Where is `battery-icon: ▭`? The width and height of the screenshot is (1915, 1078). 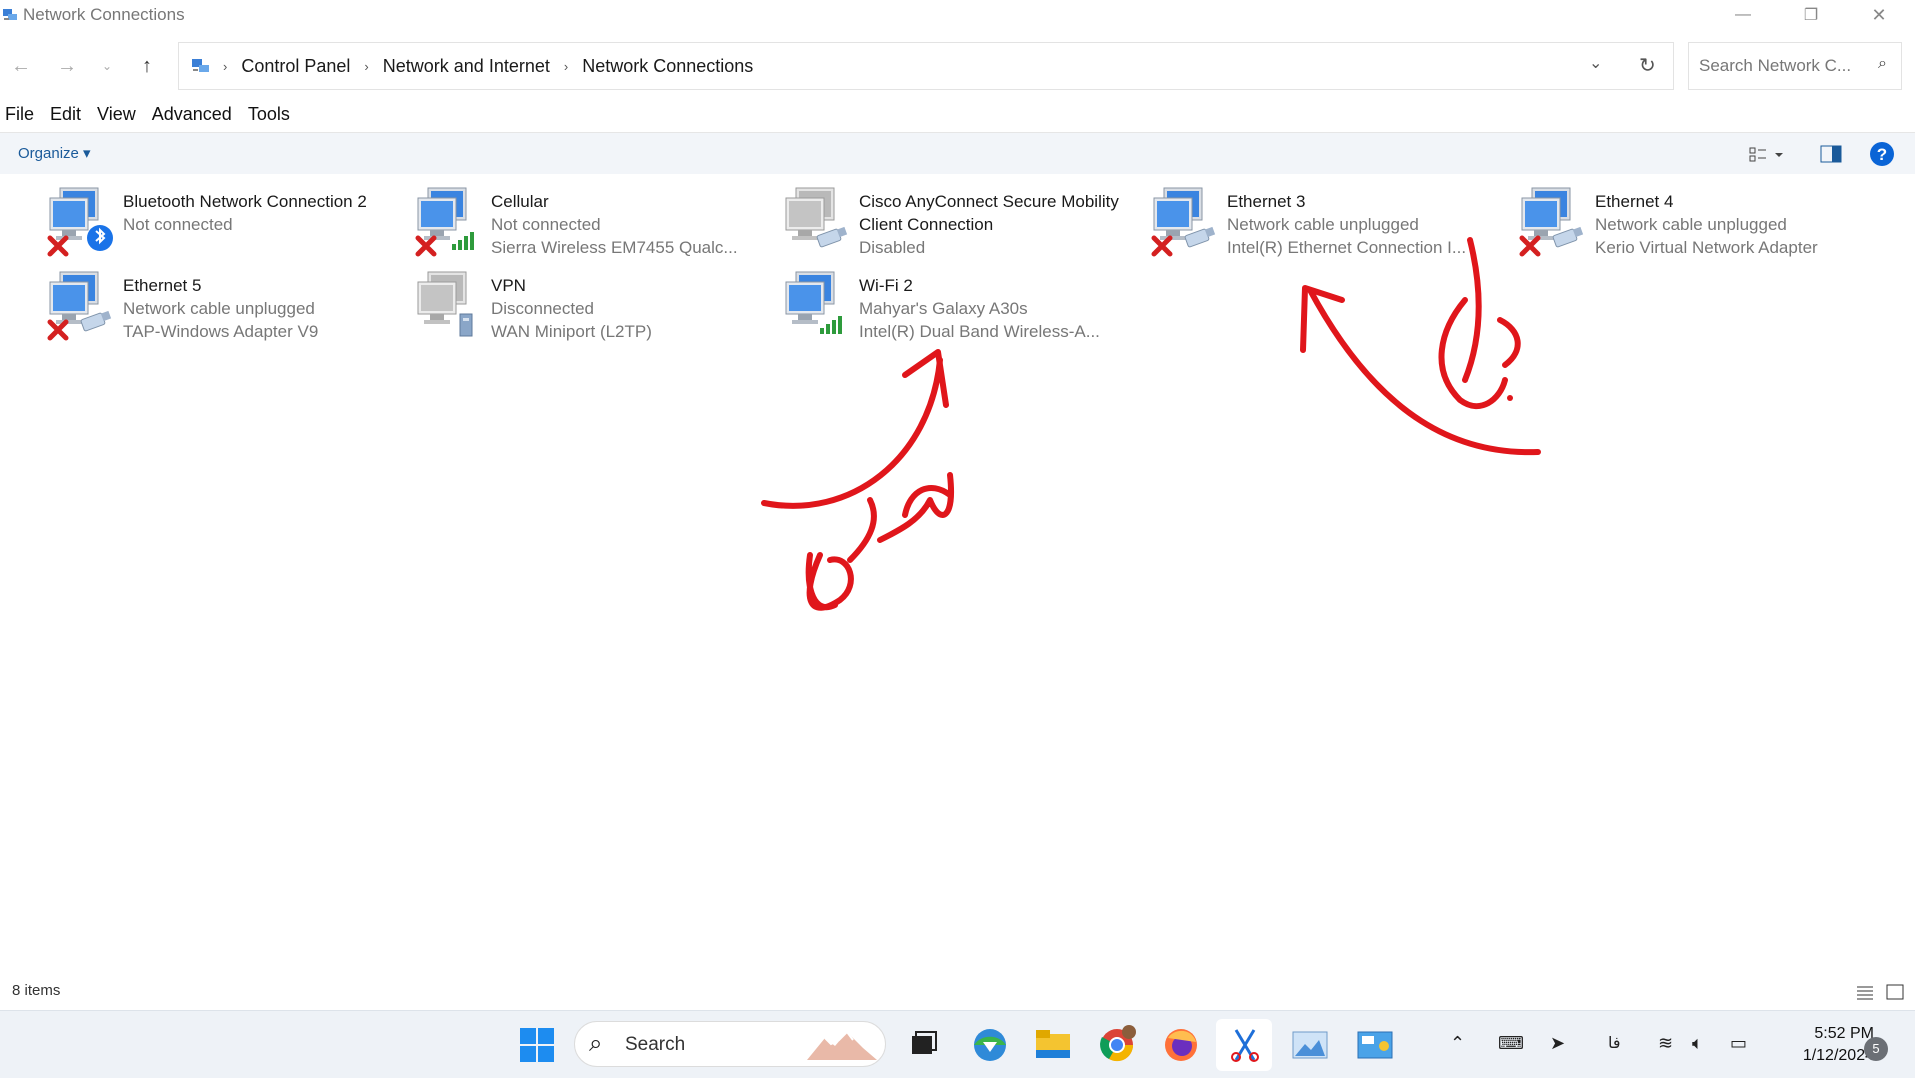
battery-icon: ▭ is located at coordinates (1738, 1043).